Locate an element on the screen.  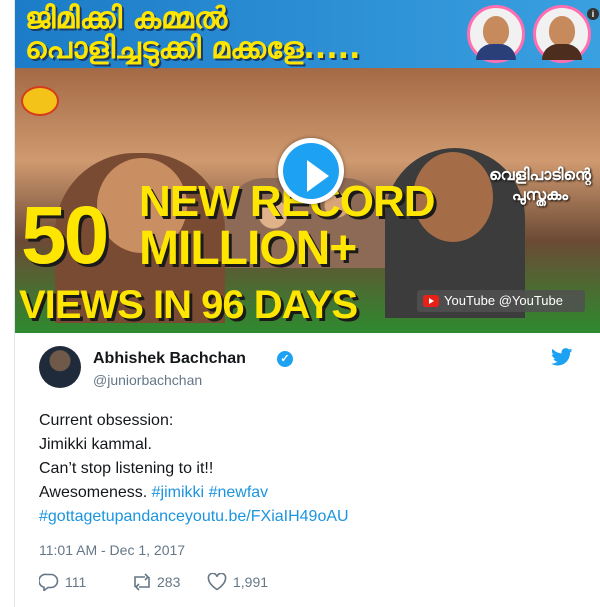
channel-logo-icon is located at coordinates (40, 101).